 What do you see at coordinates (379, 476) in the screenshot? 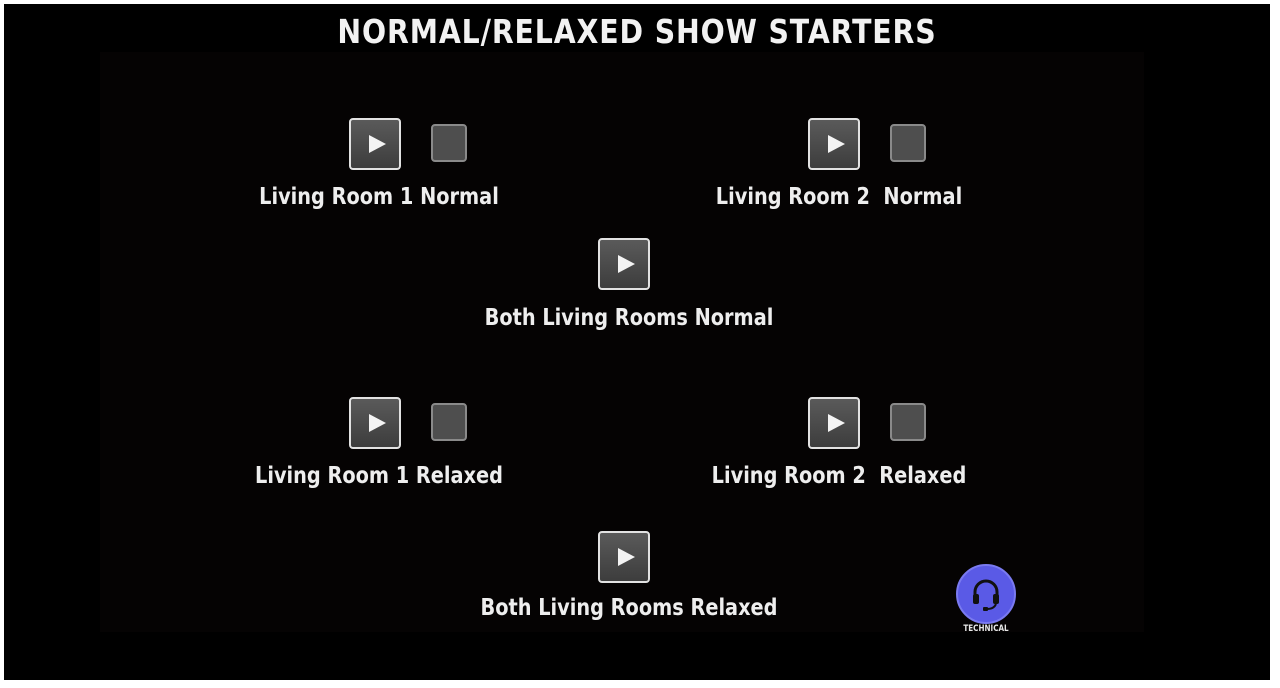
I see `label-living-room-1-relaxed: Living Room 1 Relaxed` at bounding box center [379, 476].